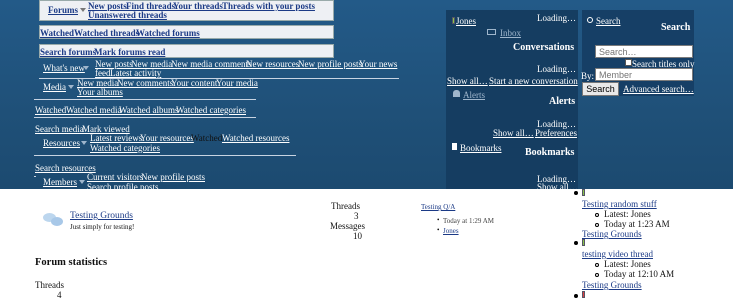 The width and height of the screenshot is (733, 300). I want to click on media-watched-media: Watched media, so click(94, 110).